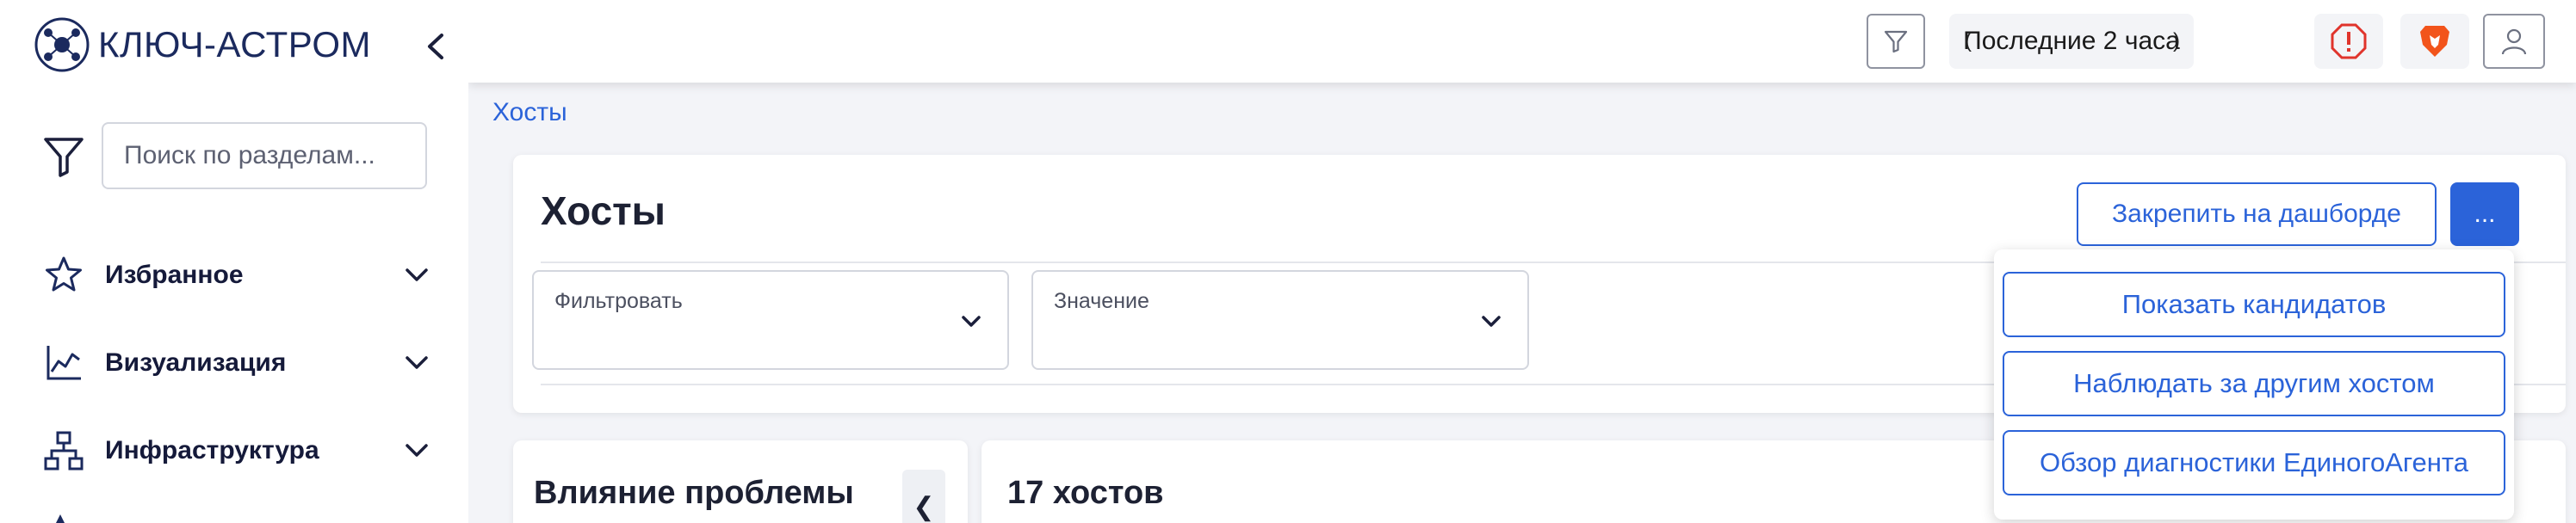  What do you see at coordinates (64, 451) in the screenshot?
I see `hierarchy-icon` at bounding box center [64, 451].